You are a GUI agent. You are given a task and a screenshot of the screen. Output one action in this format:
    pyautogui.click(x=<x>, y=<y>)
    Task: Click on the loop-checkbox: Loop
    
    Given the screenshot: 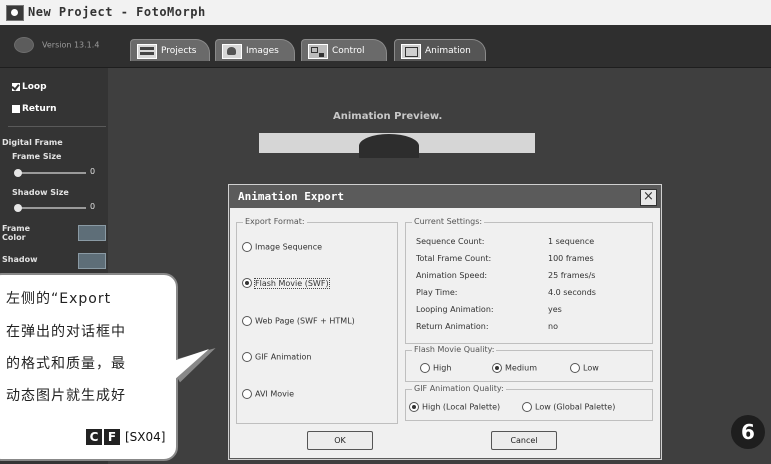 What is the action you would take?
    pyautogui.click(x=29, y=87)
    